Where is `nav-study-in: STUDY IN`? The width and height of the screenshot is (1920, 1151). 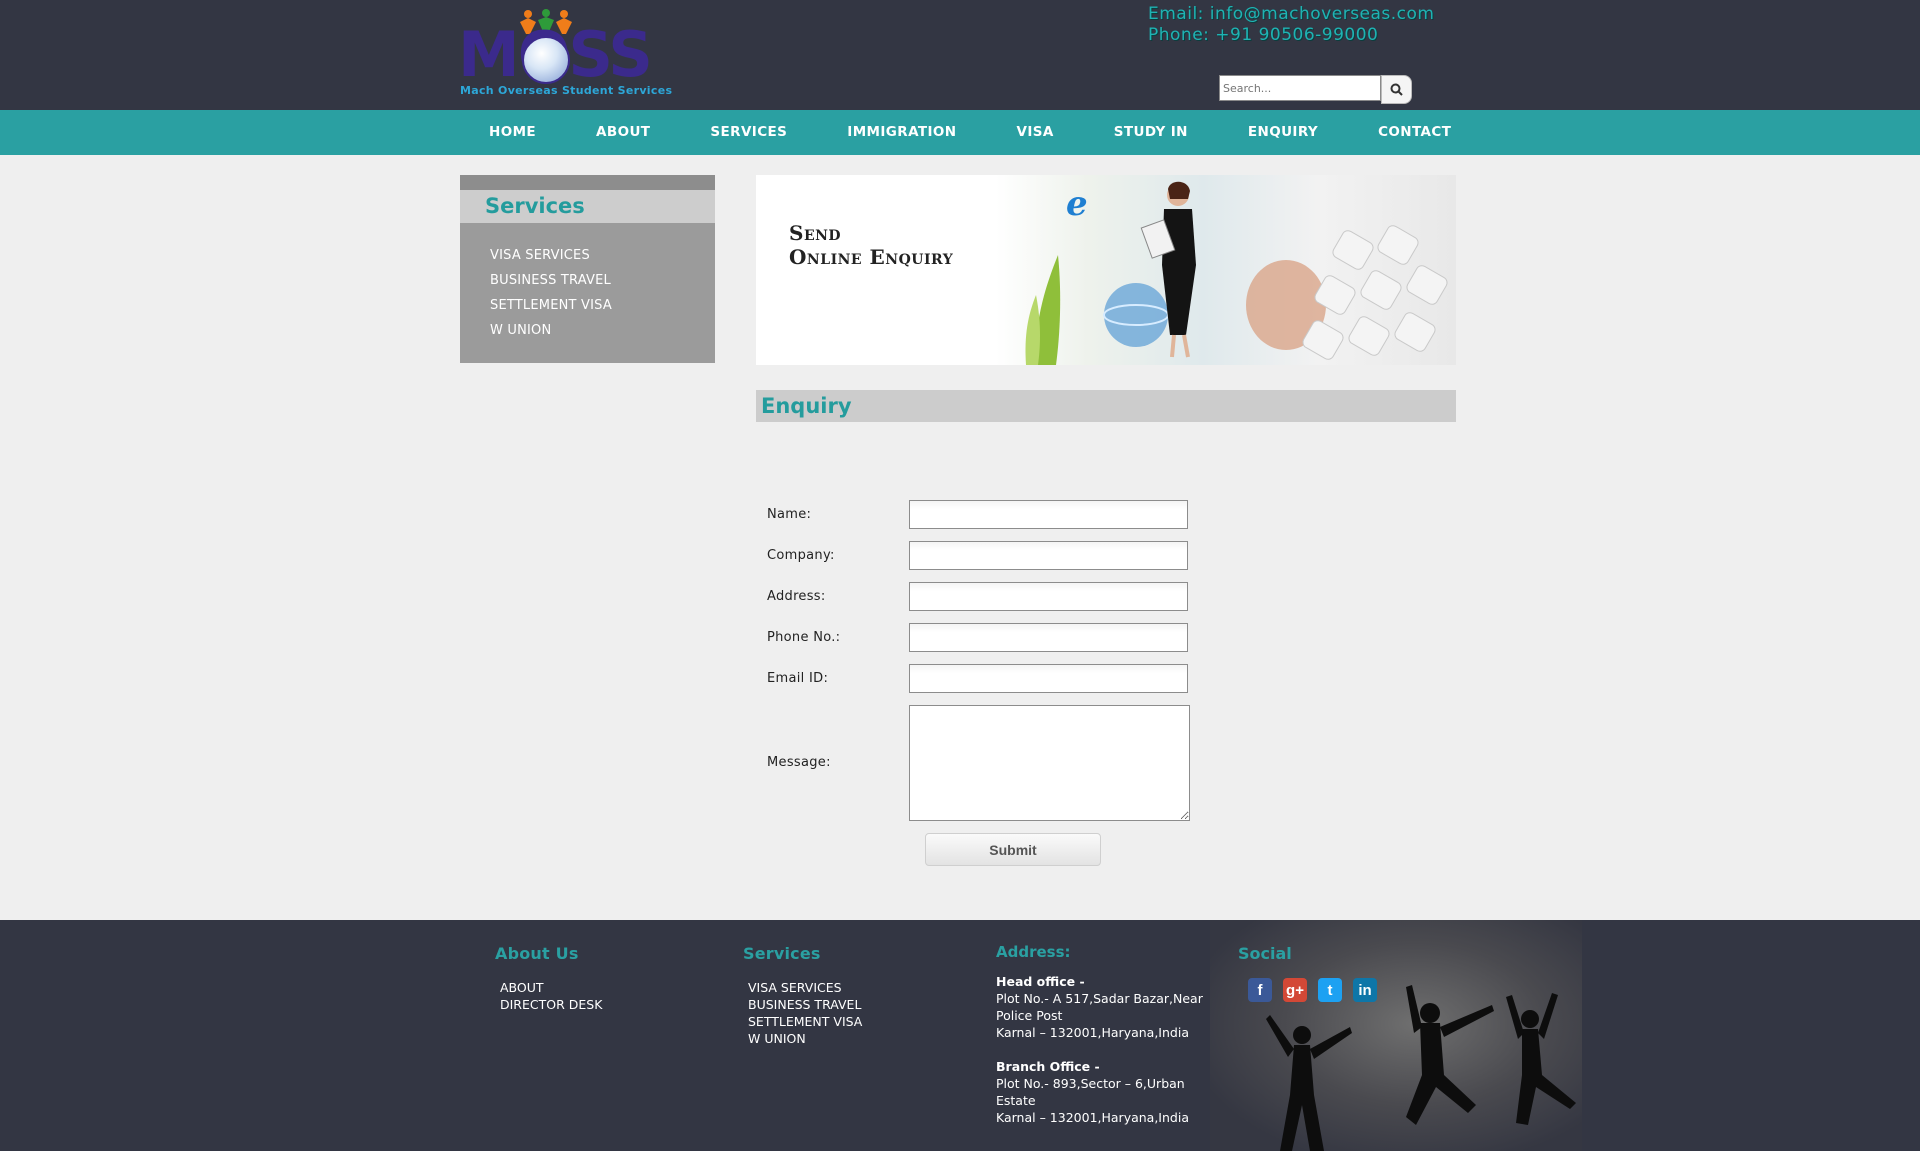
nav-study-in: STUDY IN is located at coordinates (1151, 132).